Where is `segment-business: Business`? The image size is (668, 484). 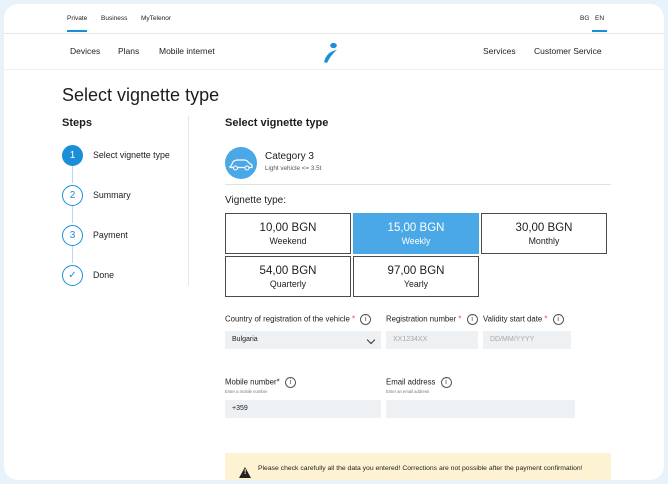
segment-business: Business is located at coordinates (114, 18).